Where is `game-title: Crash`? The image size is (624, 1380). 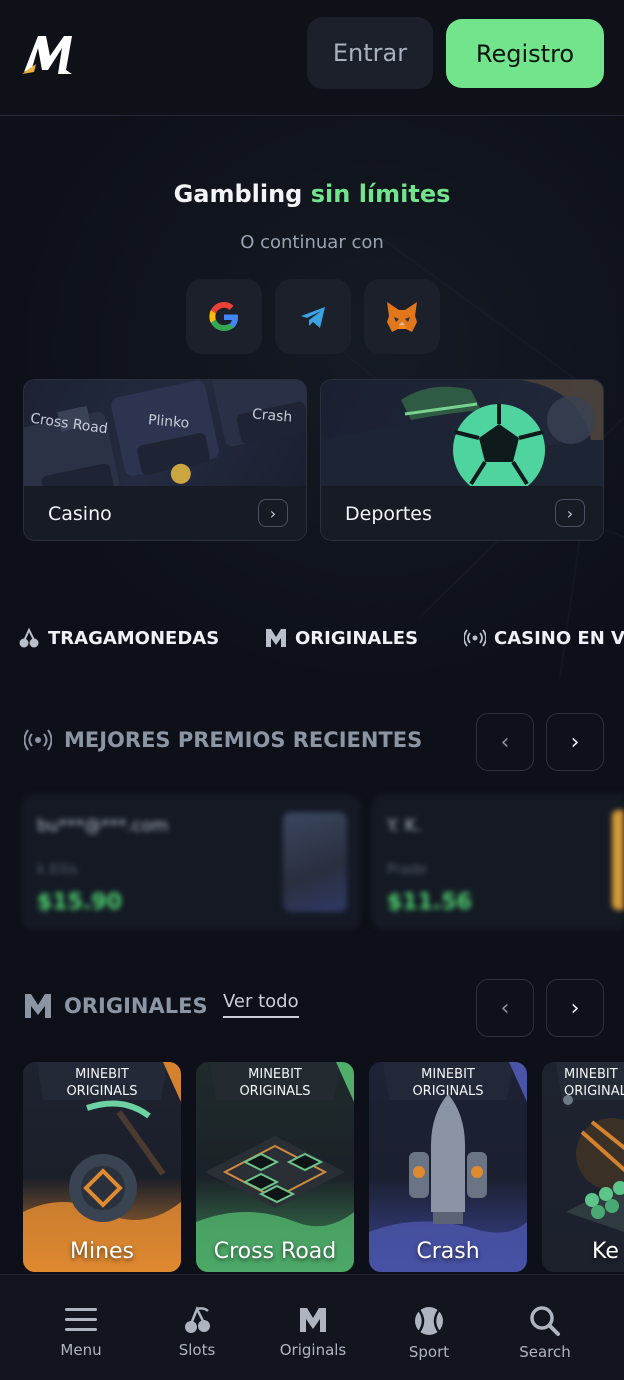 game-title: Crash is located at coordinates (448, 1251).